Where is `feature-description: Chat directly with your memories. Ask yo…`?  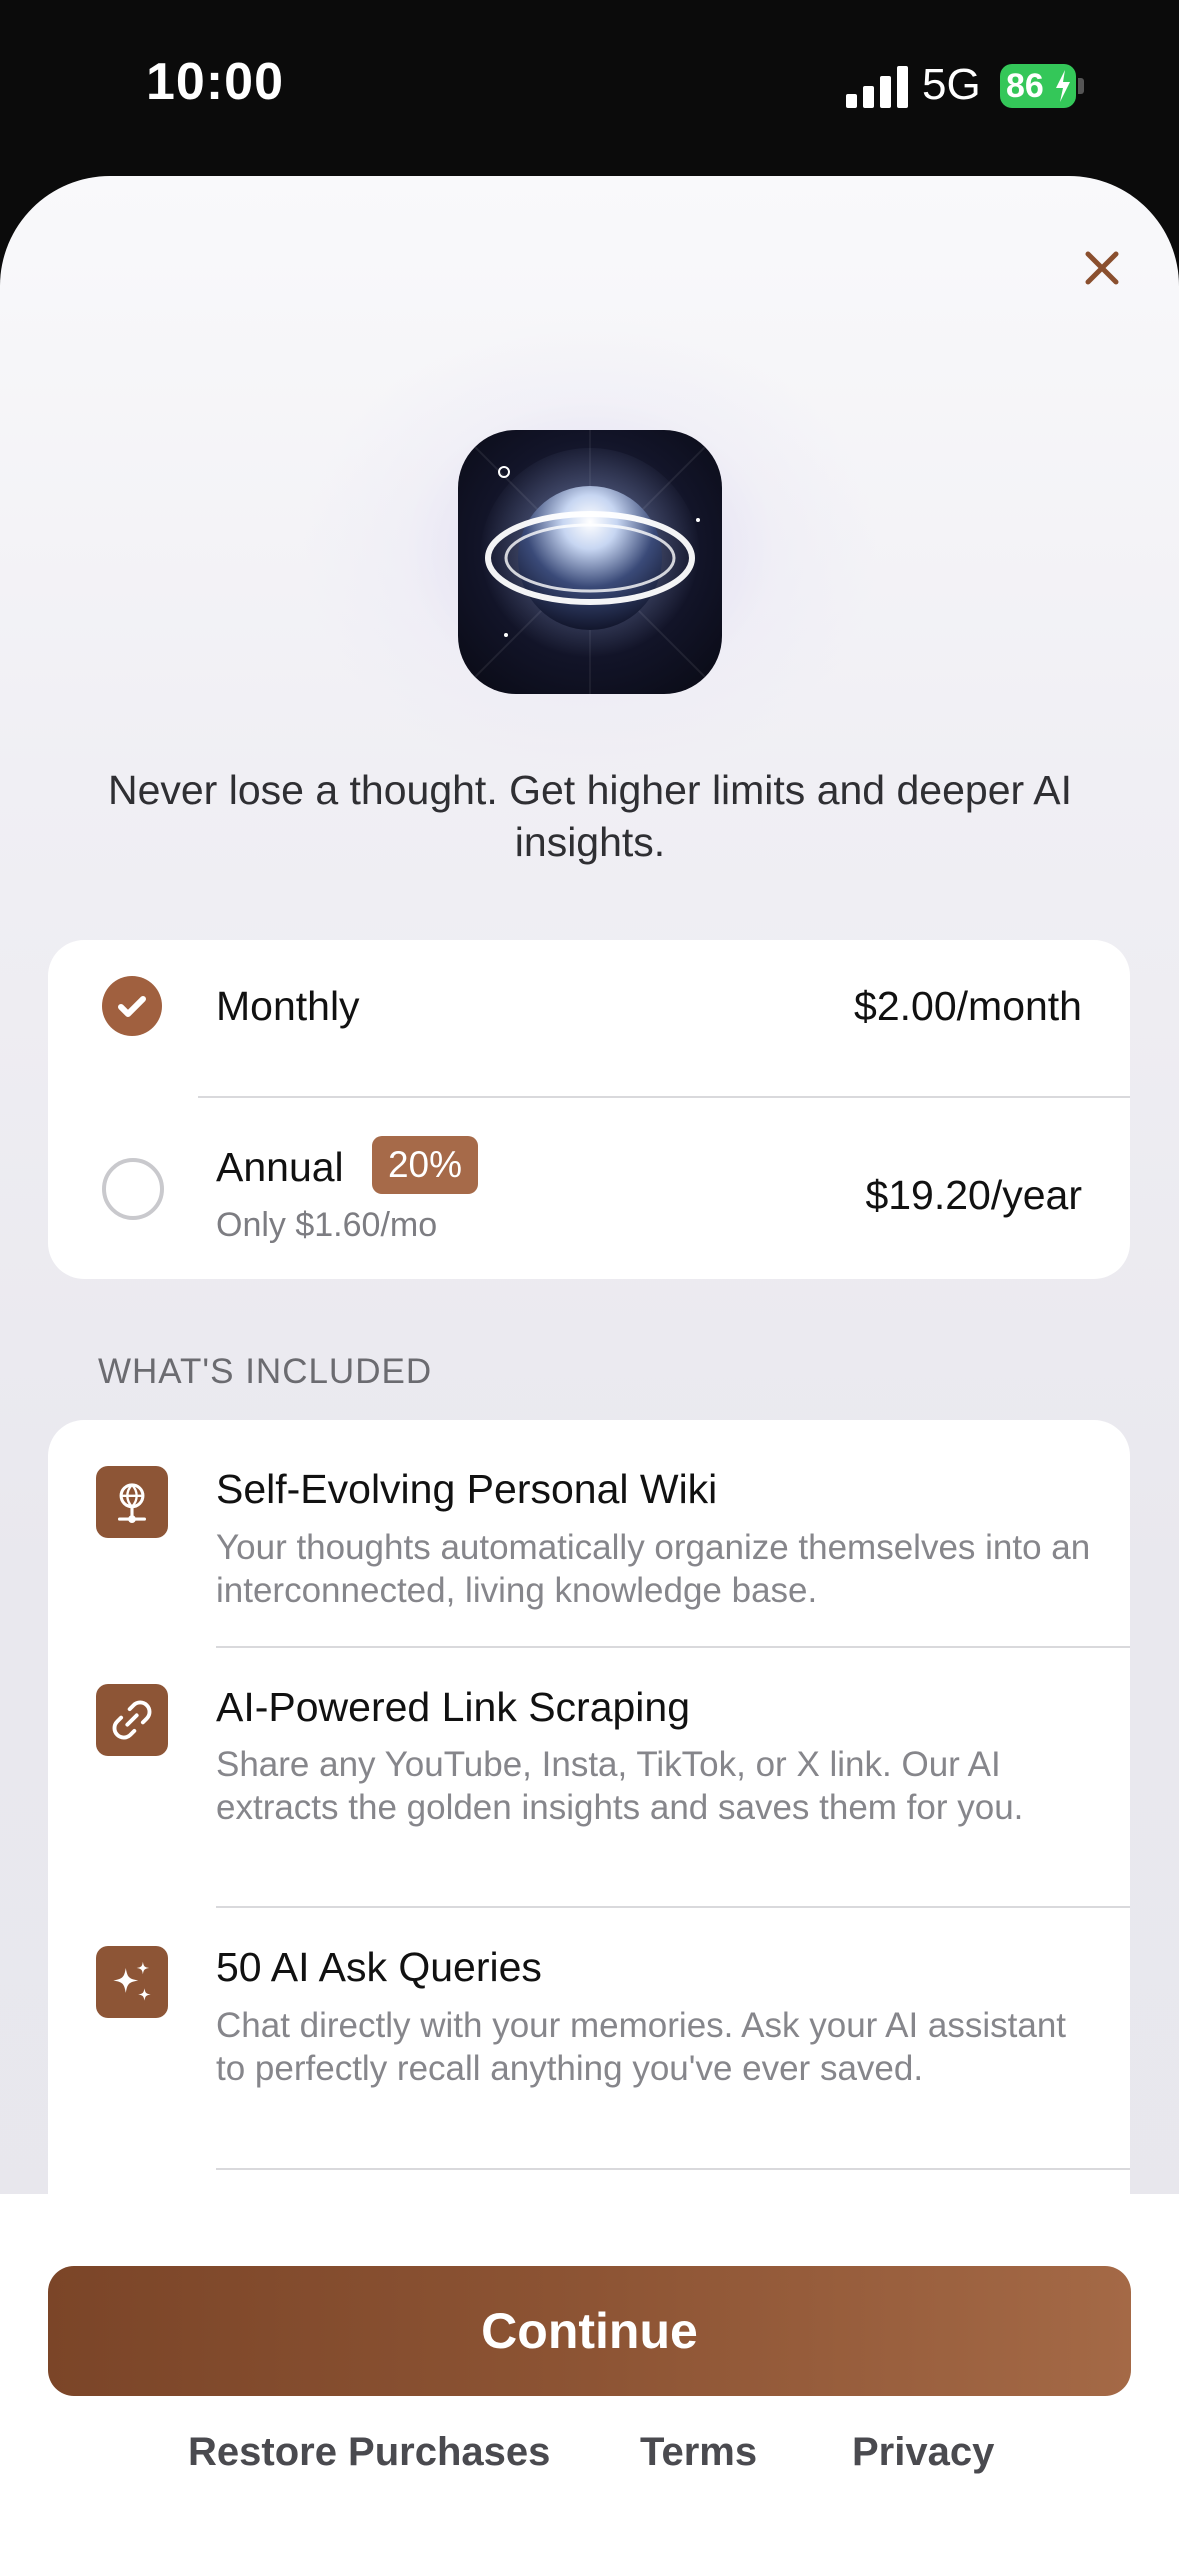 feature-description: Chat directly with your memories. Ask yo… is located at coordinates (641, 2047).